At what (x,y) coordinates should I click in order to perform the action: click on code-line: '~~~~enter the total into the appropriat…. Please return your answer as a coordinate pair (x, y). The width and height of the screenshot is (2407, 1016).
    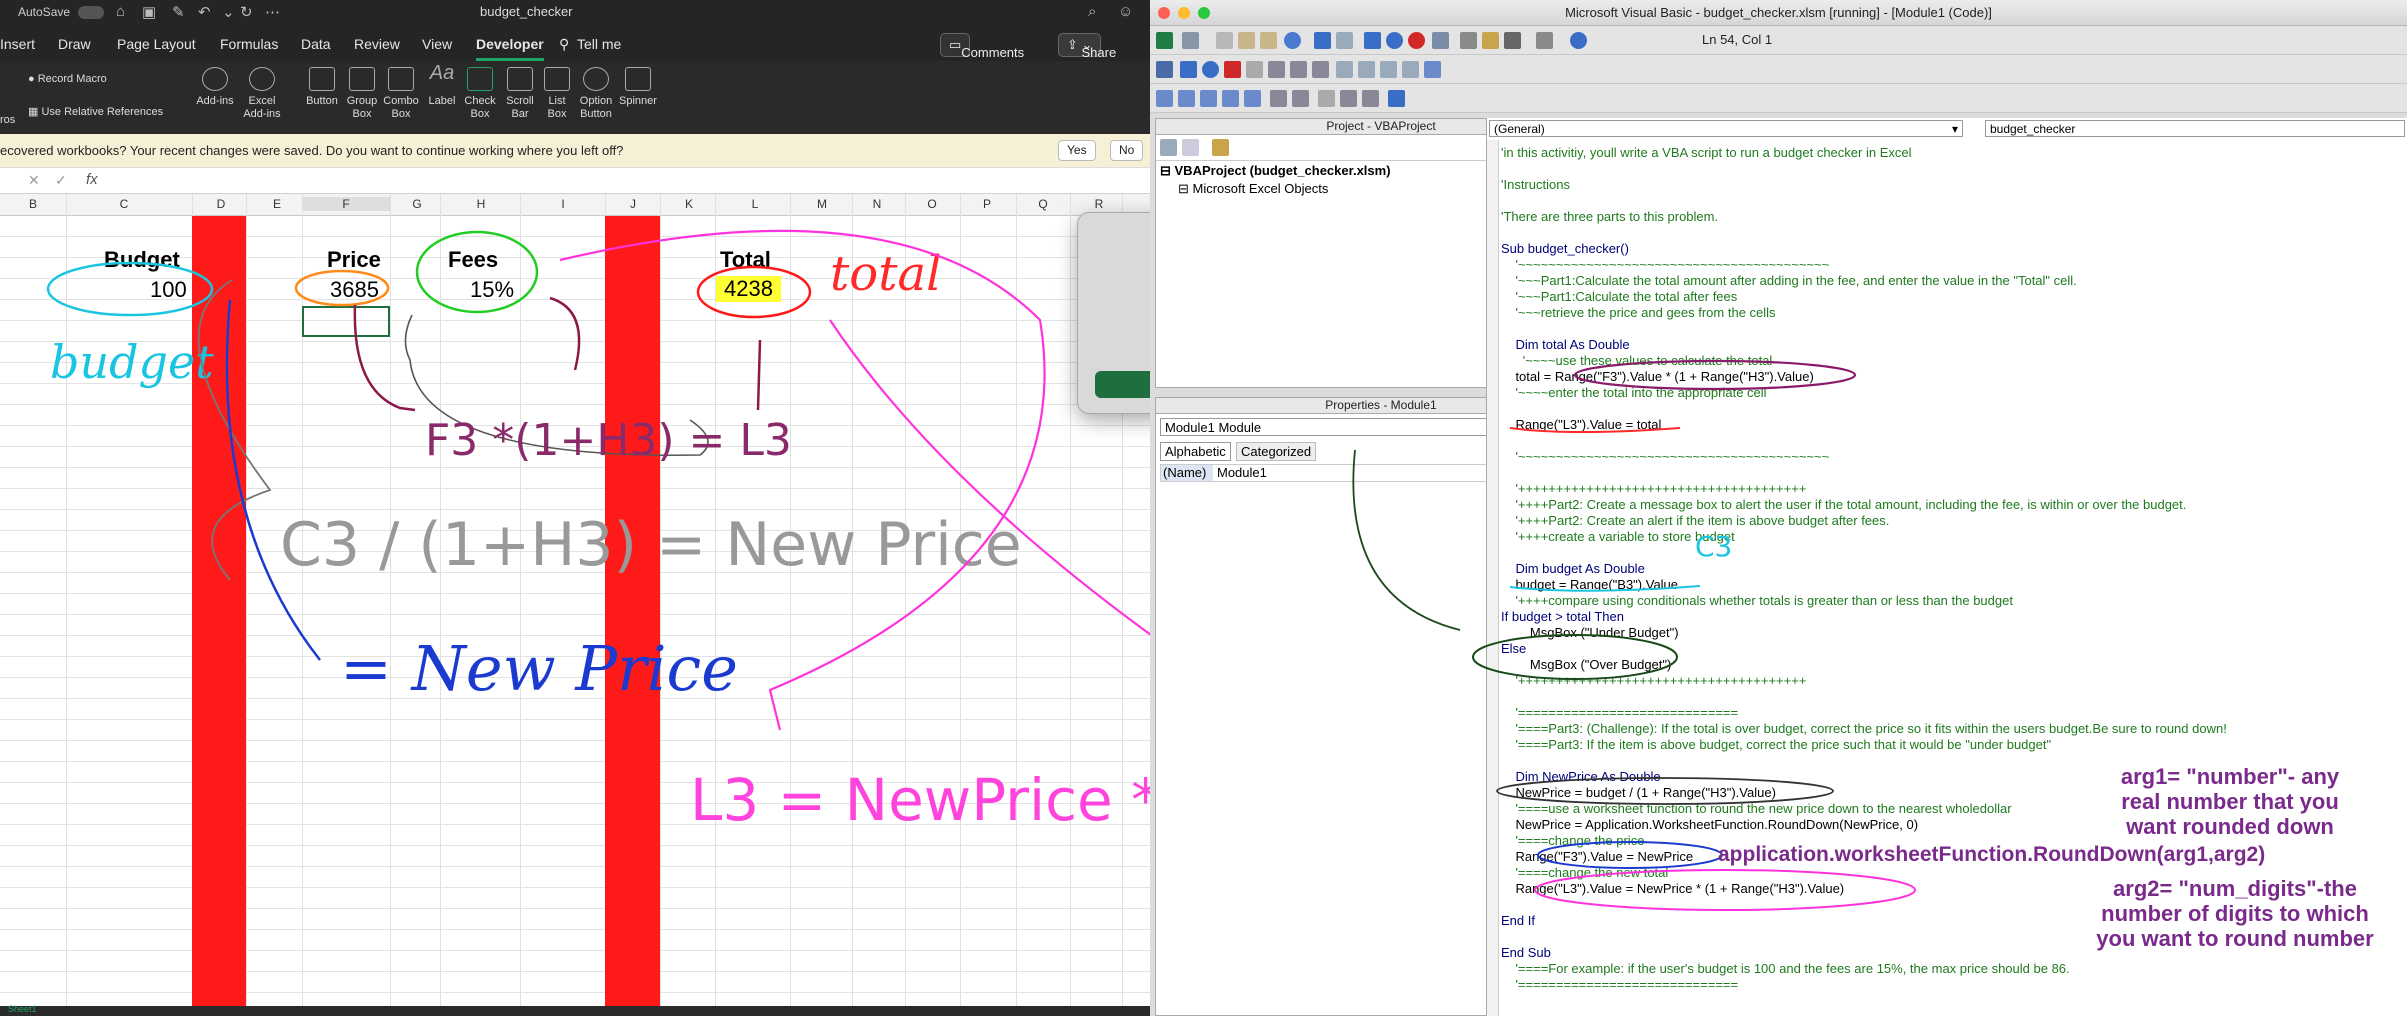
    Looking at the image, I should click on (1633, 393).